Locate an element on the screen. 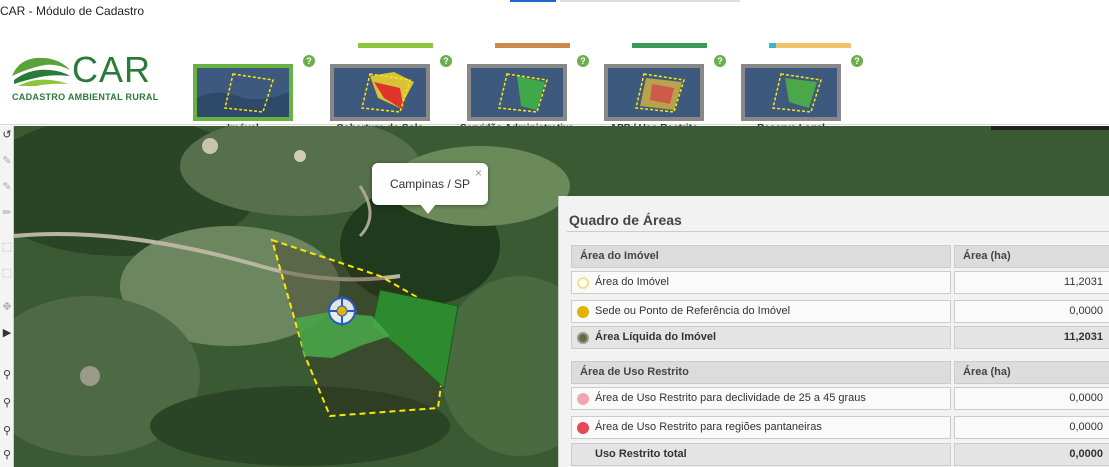  area-imovel-icon is located at coordinates (583, 283).